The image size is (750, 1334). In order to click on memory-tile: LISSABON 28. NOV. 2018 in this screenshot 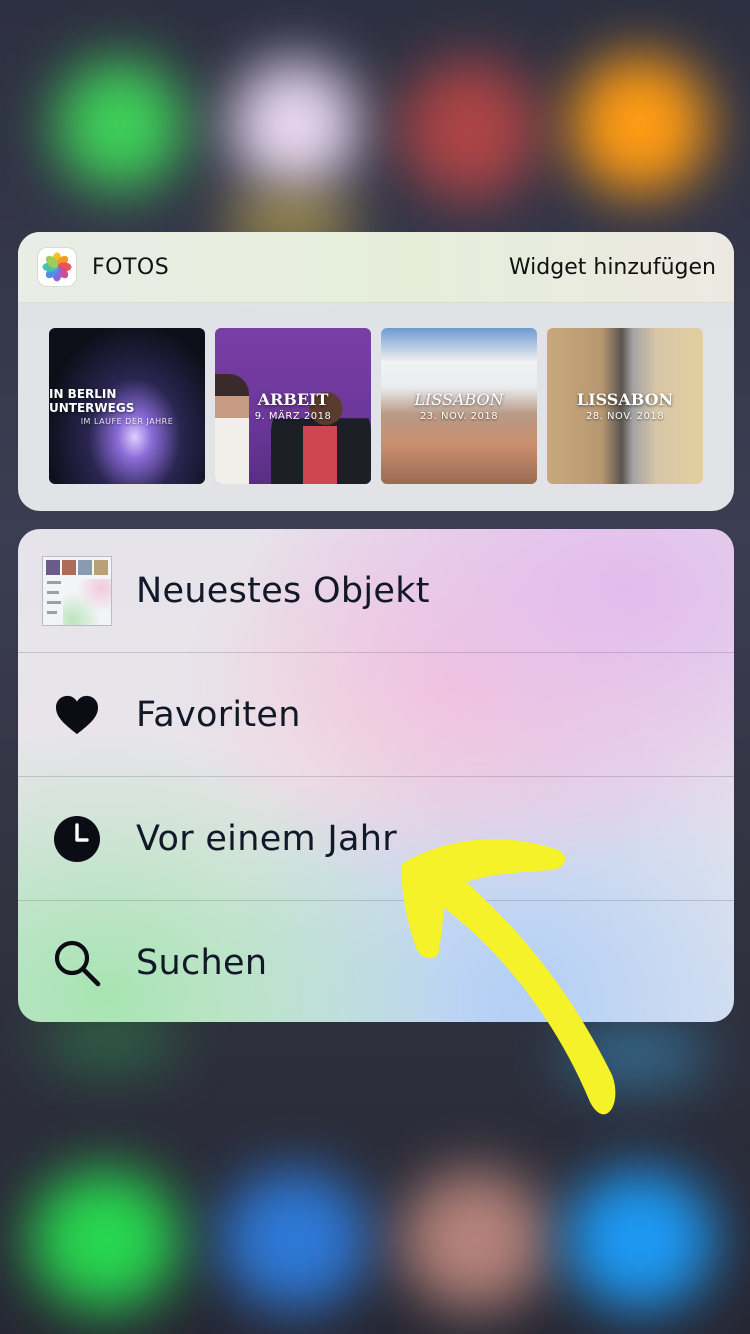, I will do `click(625, 406)`.